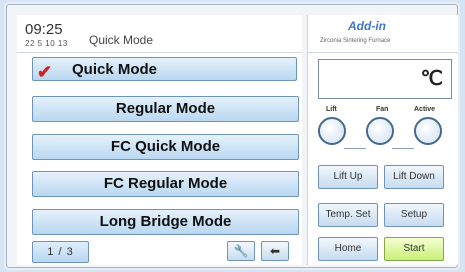 Image resolution: width=465 pixels, height=272 pixels. What do you see at coordinates (241, 251) in the screenshot?
I see `wrench-icon: 🔧` at bounding box center [241, 251].